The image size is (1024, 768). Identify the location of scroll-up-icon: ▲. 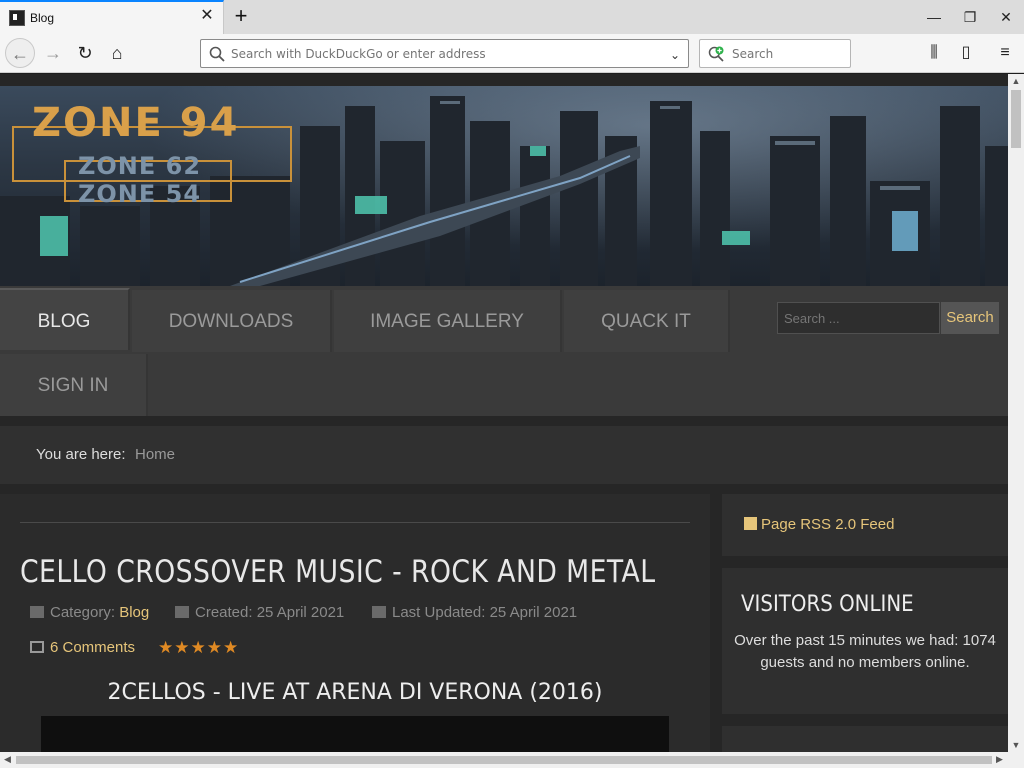
(1016, 81).